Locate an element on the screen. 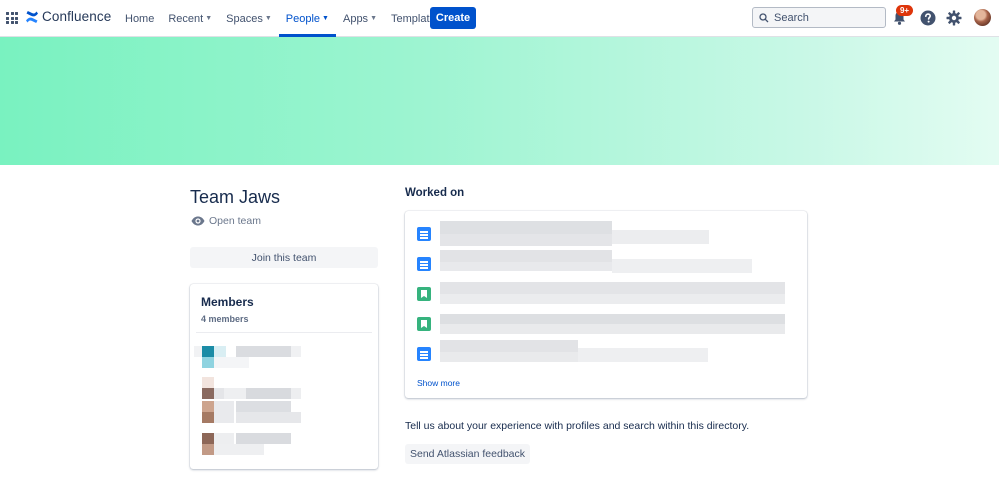 Image resolution: width=999 pixels, height=499 pixels. product-name: Confluence is located at coordinates (77, 16).